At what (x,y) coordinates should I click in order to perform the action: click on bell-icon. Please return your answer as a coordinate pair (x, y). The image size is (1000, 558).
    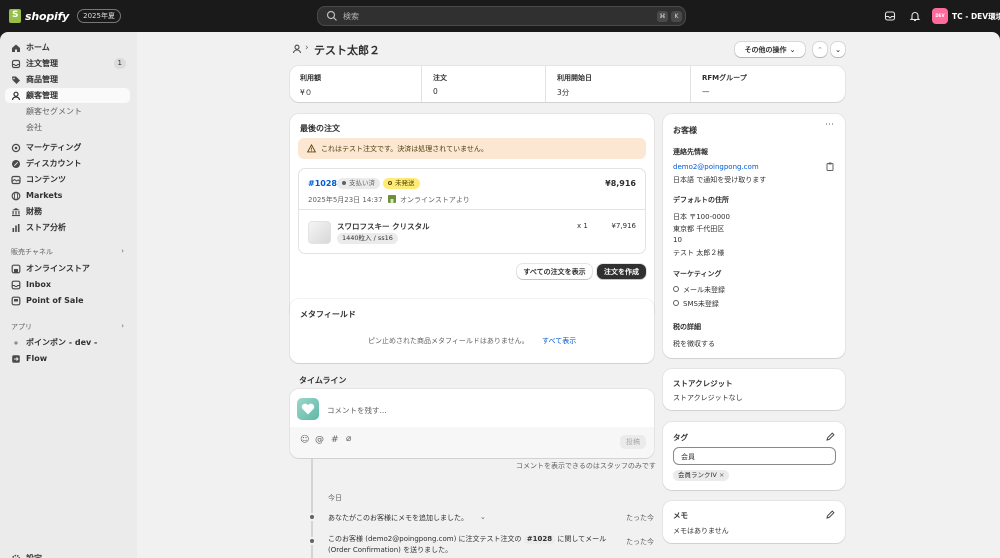
    Looking at the image, I should click on (915, 16).